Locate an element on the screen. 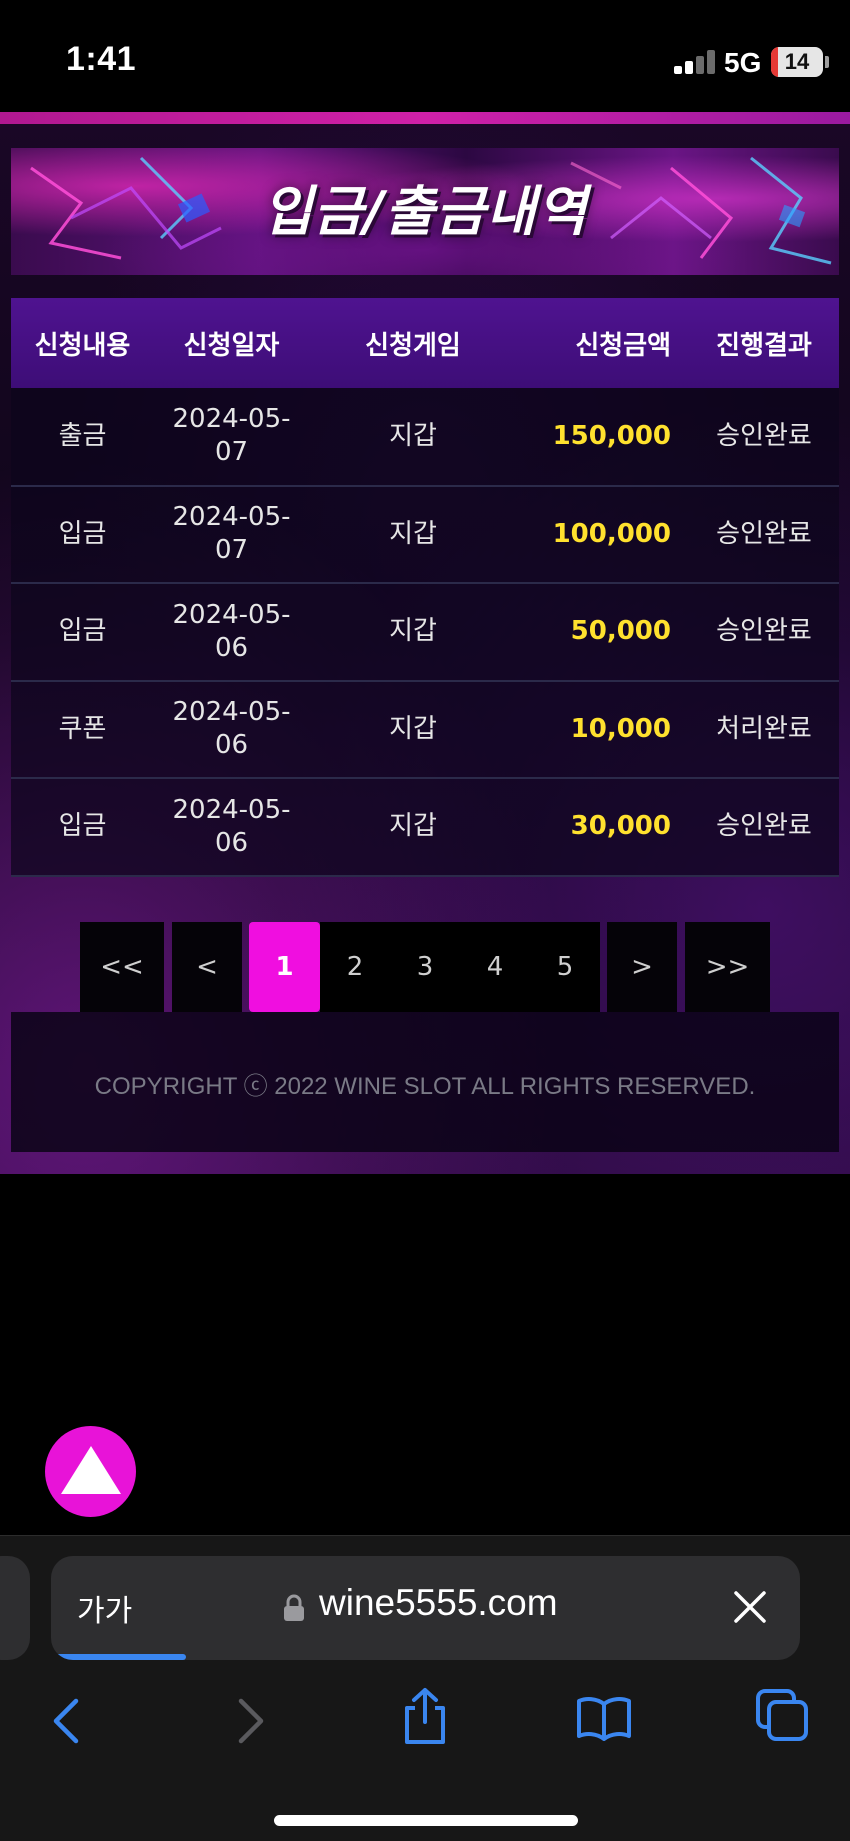 The height and width of the screenshot is (1841, 850). header-request-amount: 신청금액 is located at coordinates (623, 345).